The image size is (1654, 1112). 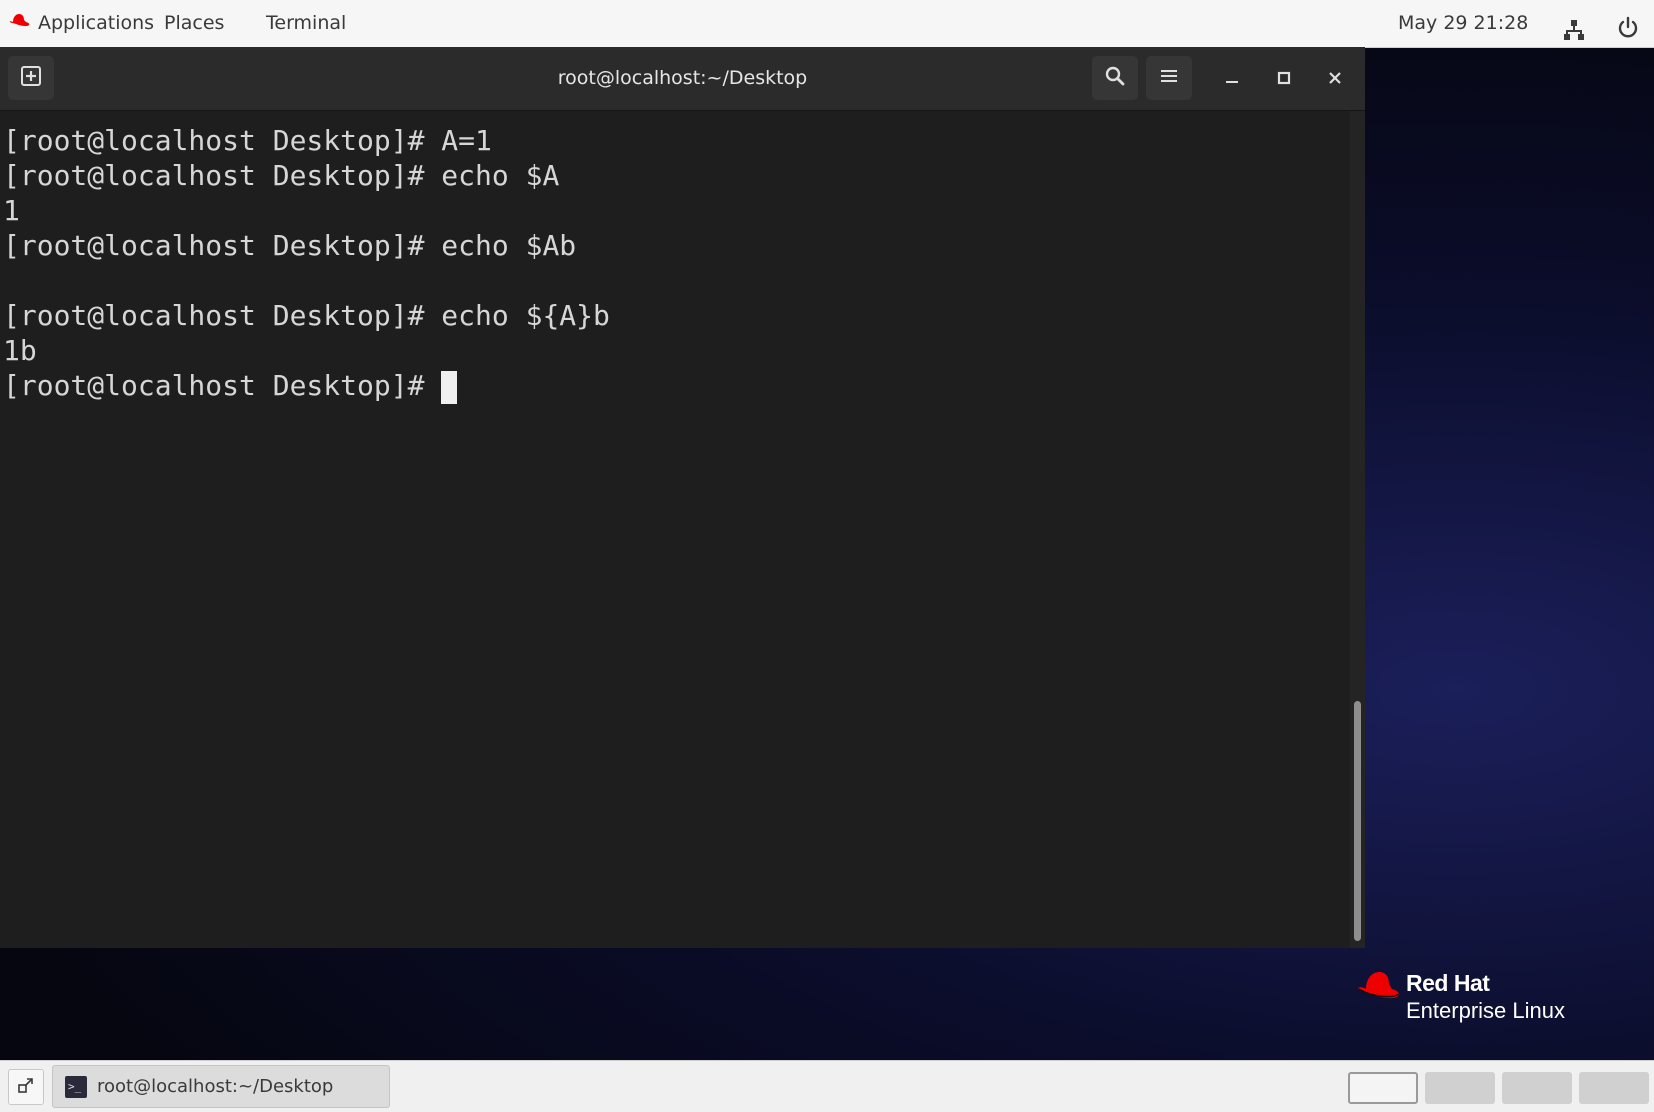 I want to click on show-desktop-icon, so click(x=26, y=1087).